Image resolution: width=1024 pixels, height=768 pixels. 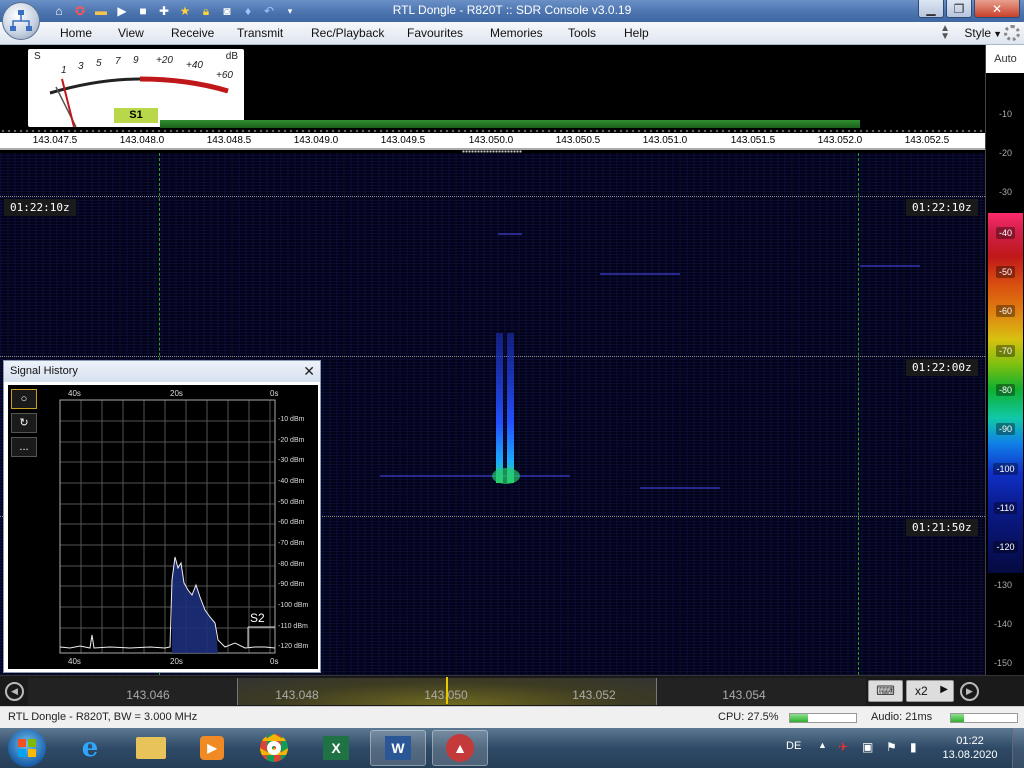 What do you see at coordinates (260, 33) in the screenshot?
I see `menu-transmit: Transmit` at bounding box center [260, 33].